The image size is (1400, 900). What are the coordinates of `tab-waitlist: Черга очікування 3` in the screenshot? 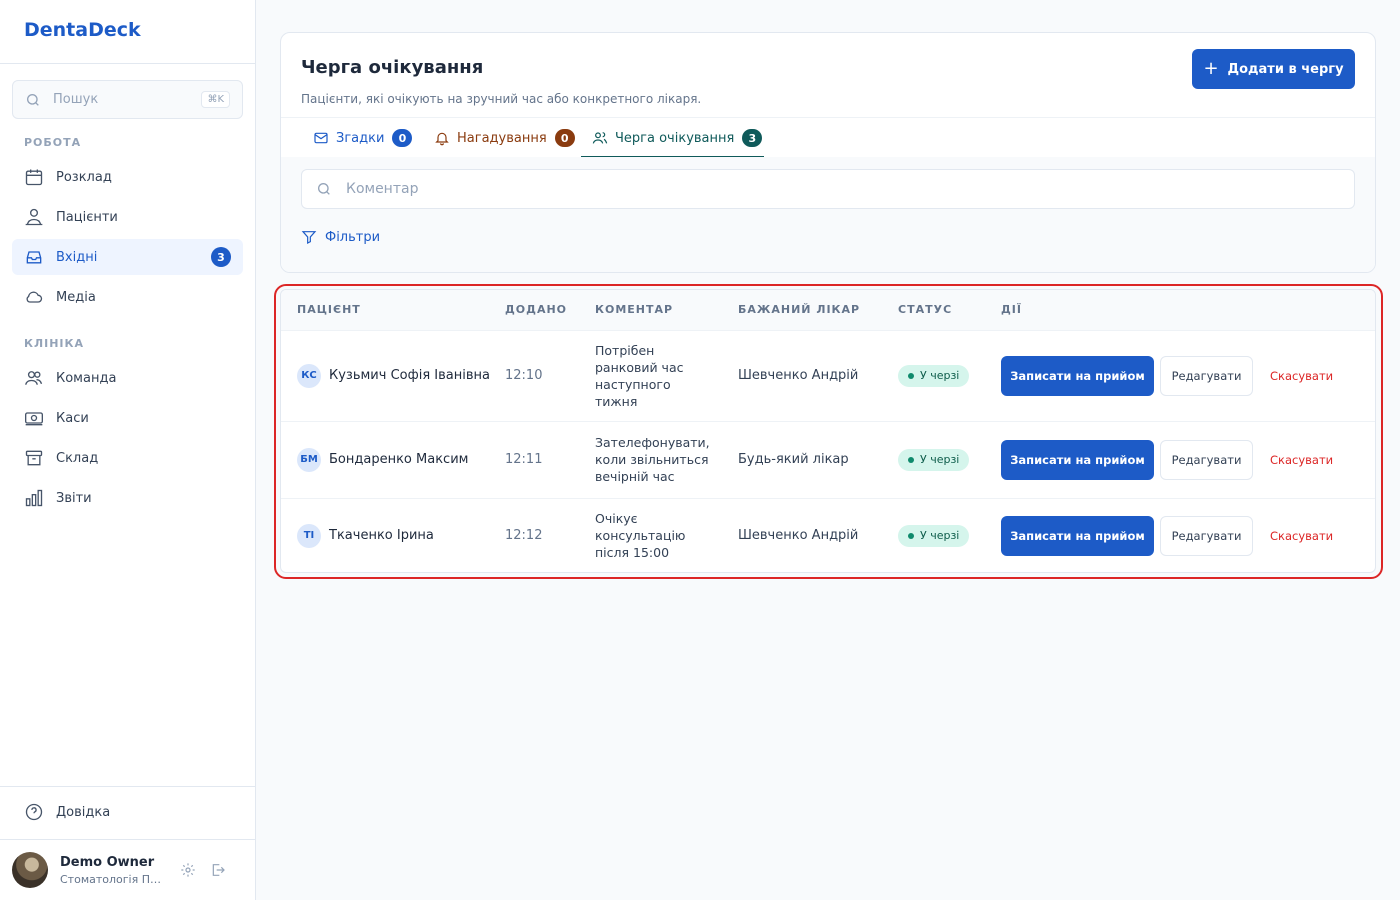 It's located at (672, 138).